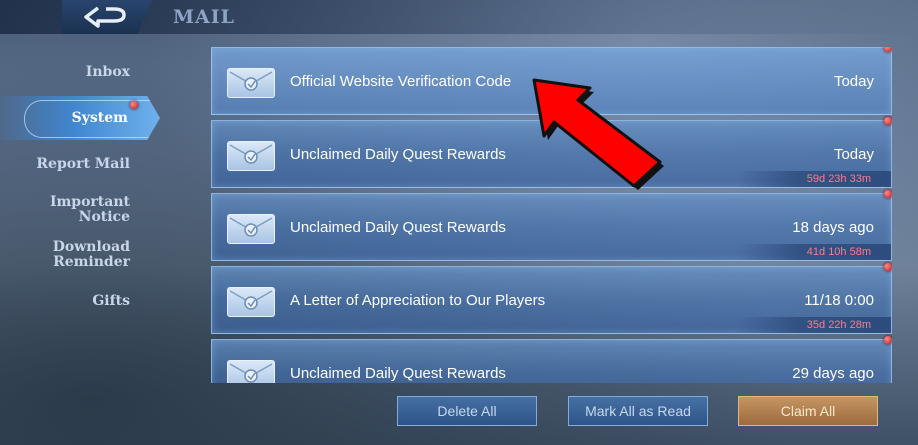 The width and height of the screenshot is (918, 445). Describe the element at coordinates (204, 17) in the screenshot. I see `page-title: MAIL` at that location.